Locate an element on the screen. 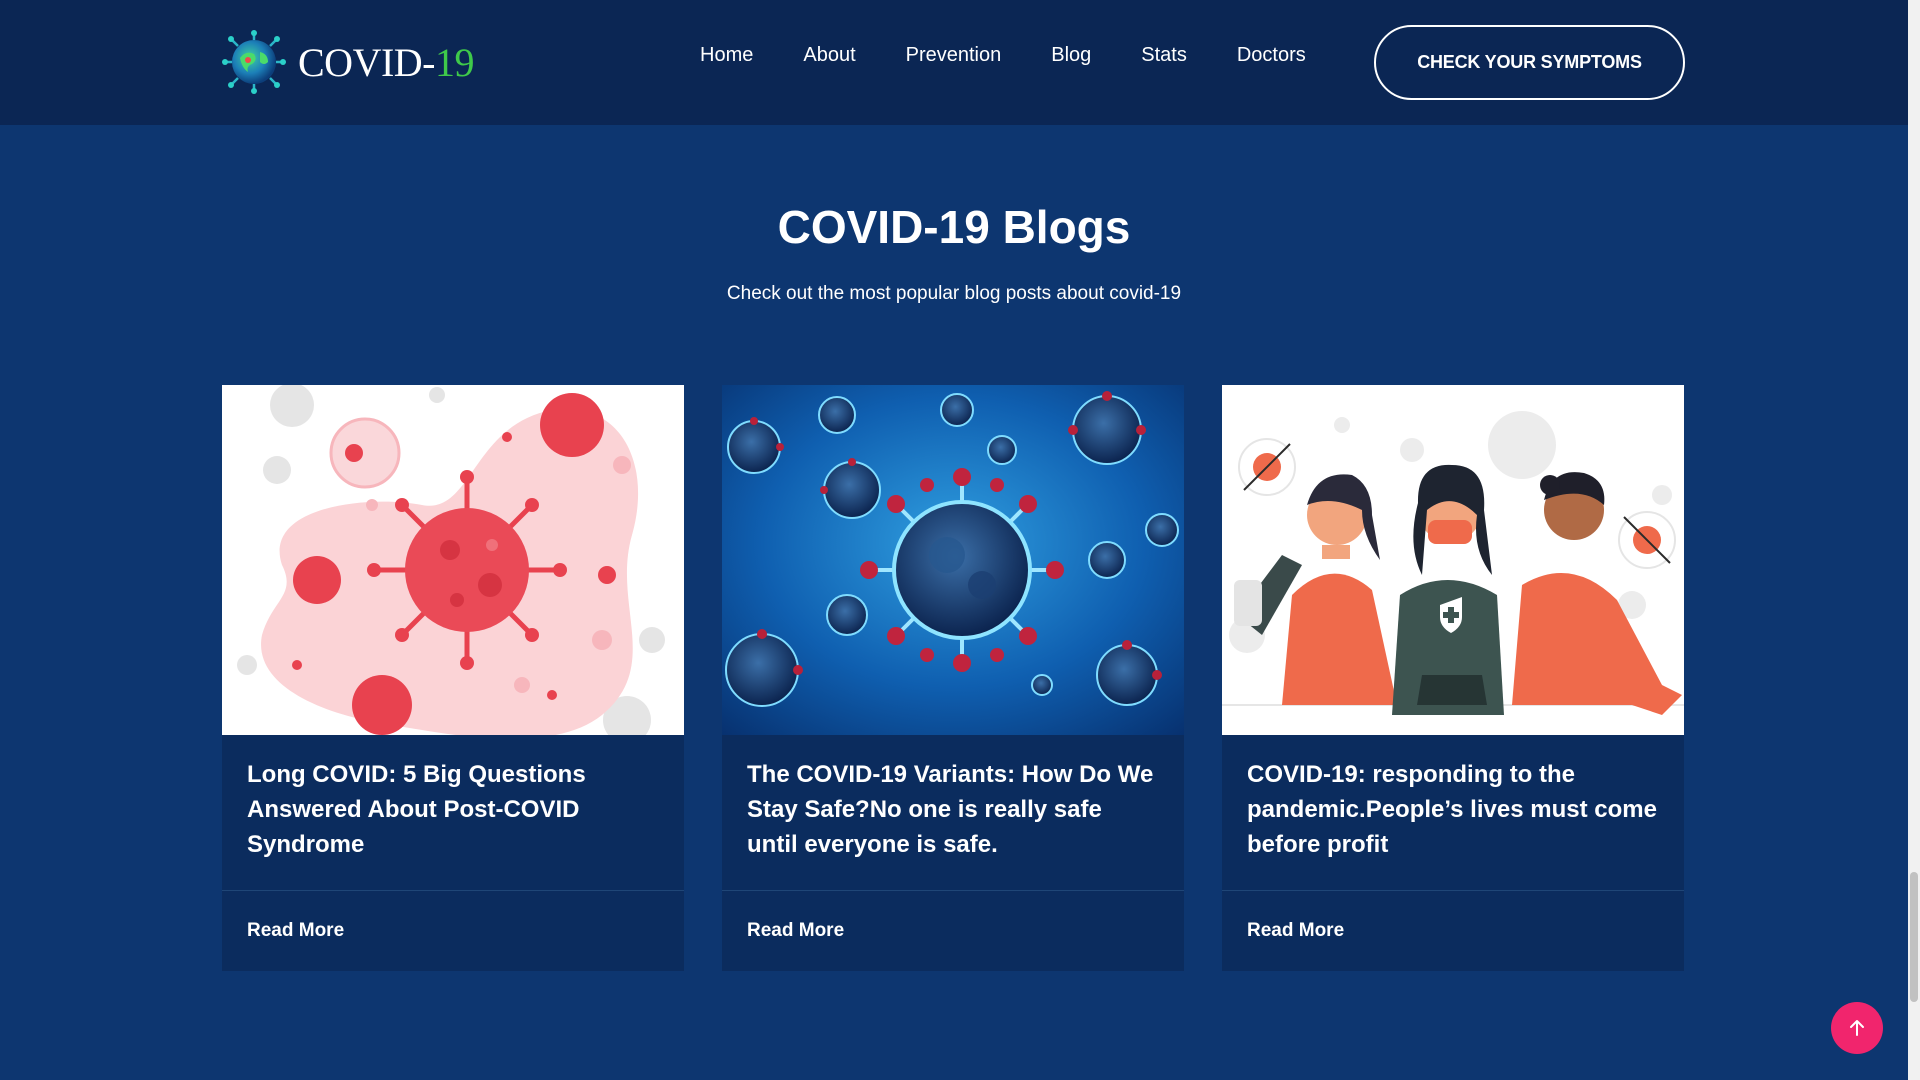  scrollbar-thumb is located at coordinates (1914, 937).